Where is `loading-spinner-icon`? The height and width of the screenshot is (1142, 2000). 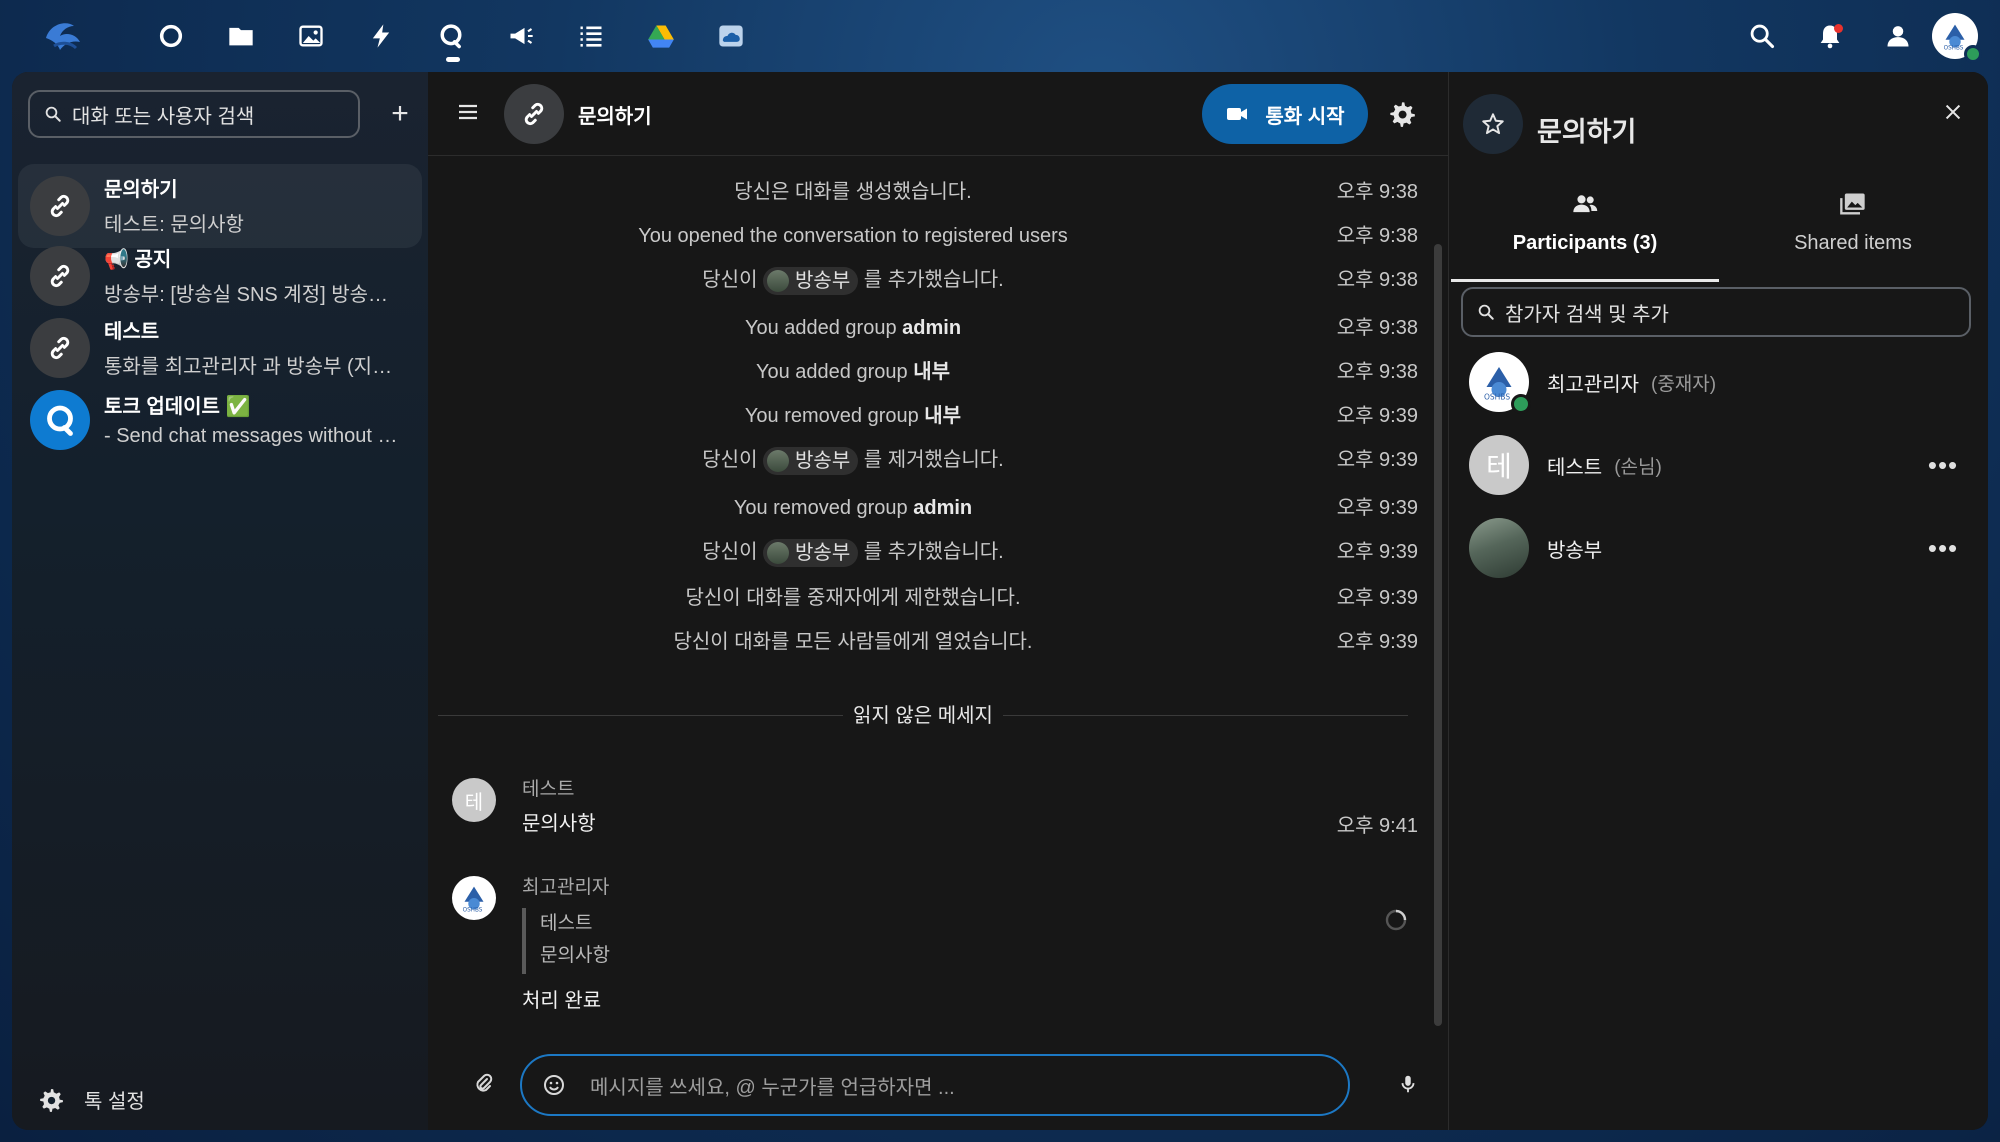
loading-spinner-icon is located at coordinates (1396, 920).